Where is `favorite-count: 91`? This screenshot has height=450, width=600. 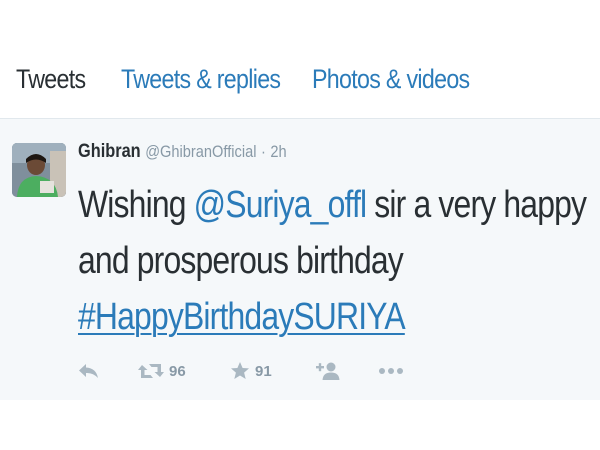
favorite-count: 91 is located at coordinates (263, 371).